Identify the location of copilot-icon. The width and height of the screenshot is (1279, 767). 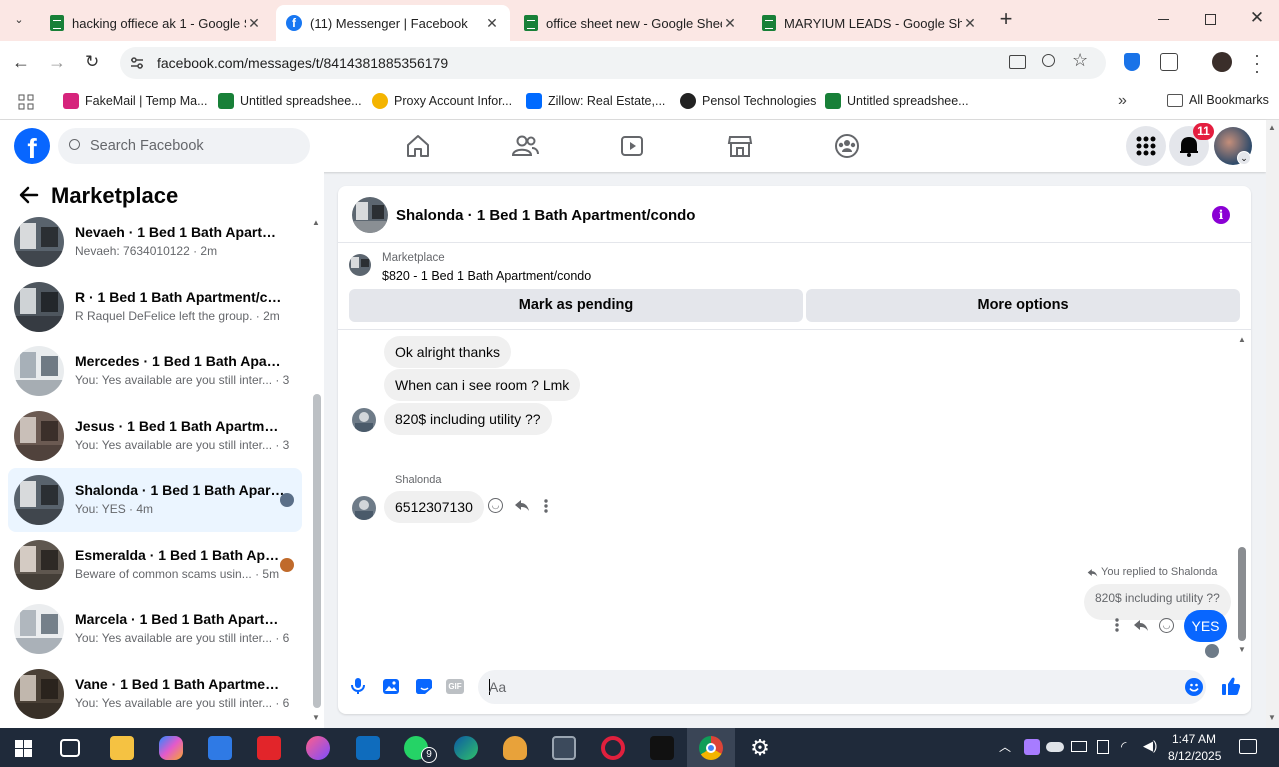
(171, 748).